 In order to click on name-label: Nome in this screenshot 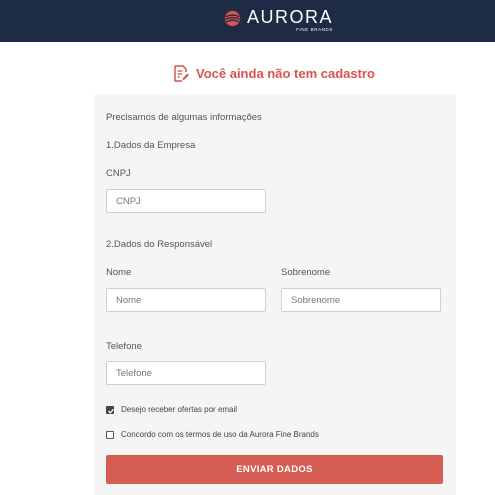, I will do `click(119, 272)`.